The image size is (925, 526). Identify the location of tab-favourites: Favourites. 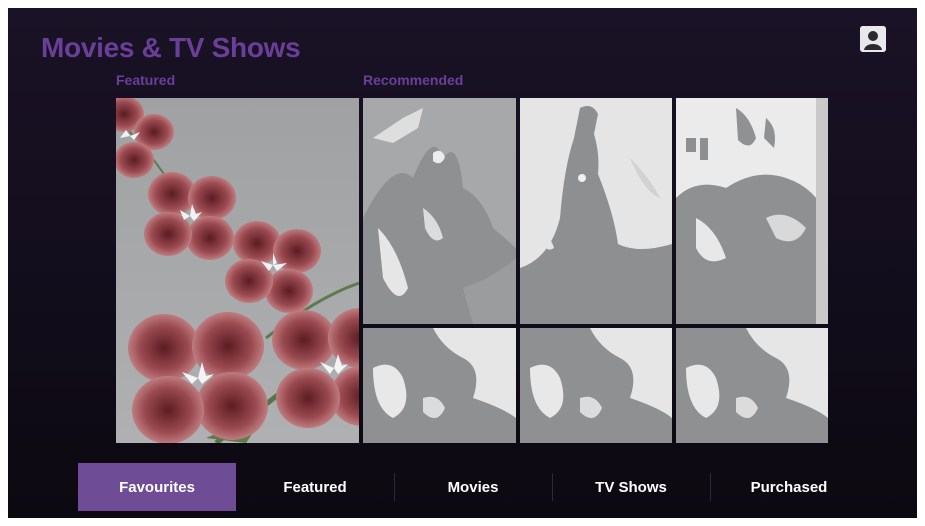
(157, 487).